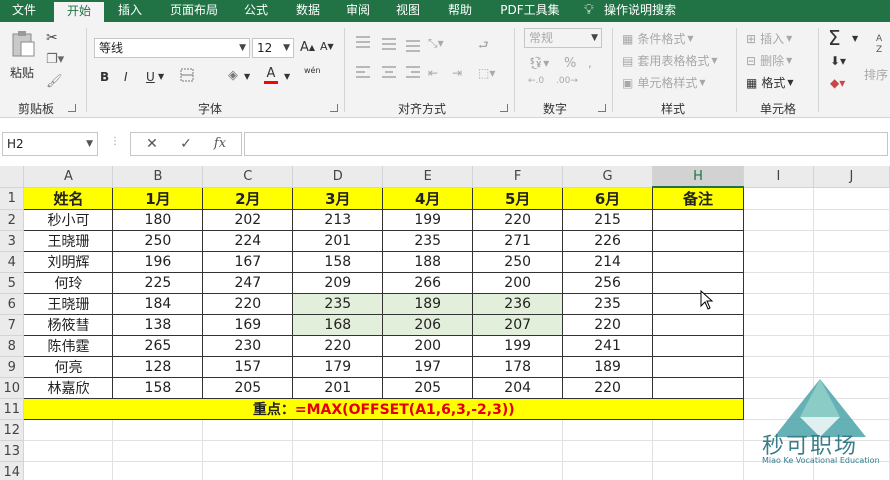 This screenshot has width=890, height=480. What do you see at coordinates (12, 470) in the screenshot?
I see `row-header: 14` at bounding box center [12, 470].